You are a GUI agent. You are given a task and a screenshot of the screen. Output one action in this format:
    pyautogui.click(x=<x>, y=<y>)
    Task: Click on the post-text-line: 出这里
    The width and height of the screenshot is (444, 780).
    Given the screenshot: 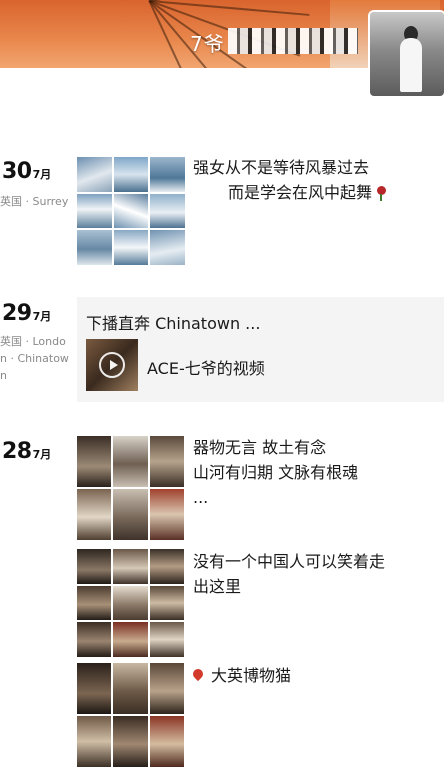 What is the action you would take?
    pyautogui.click(x=217, y=586)
    